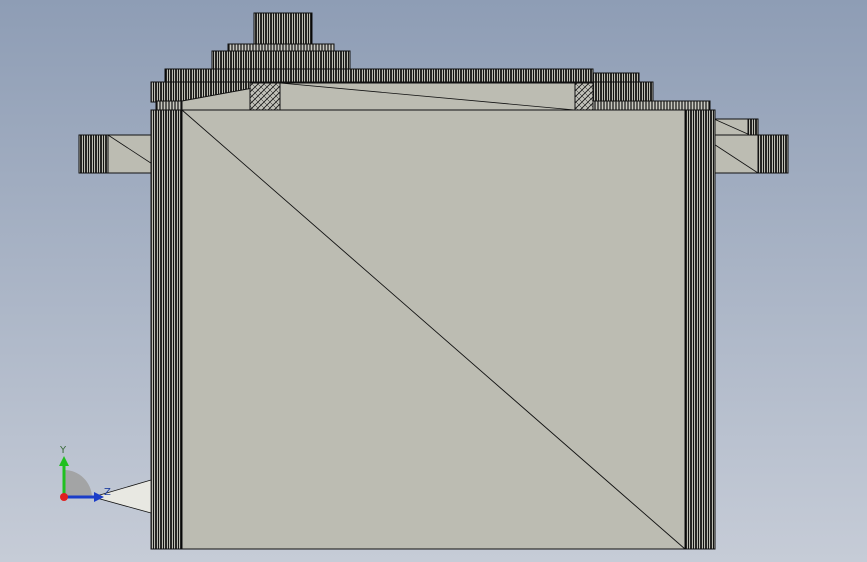  What do you see at coordinates (430, 90) in the screenshot?
I see `top-flange` at bounding box center [430, 90].